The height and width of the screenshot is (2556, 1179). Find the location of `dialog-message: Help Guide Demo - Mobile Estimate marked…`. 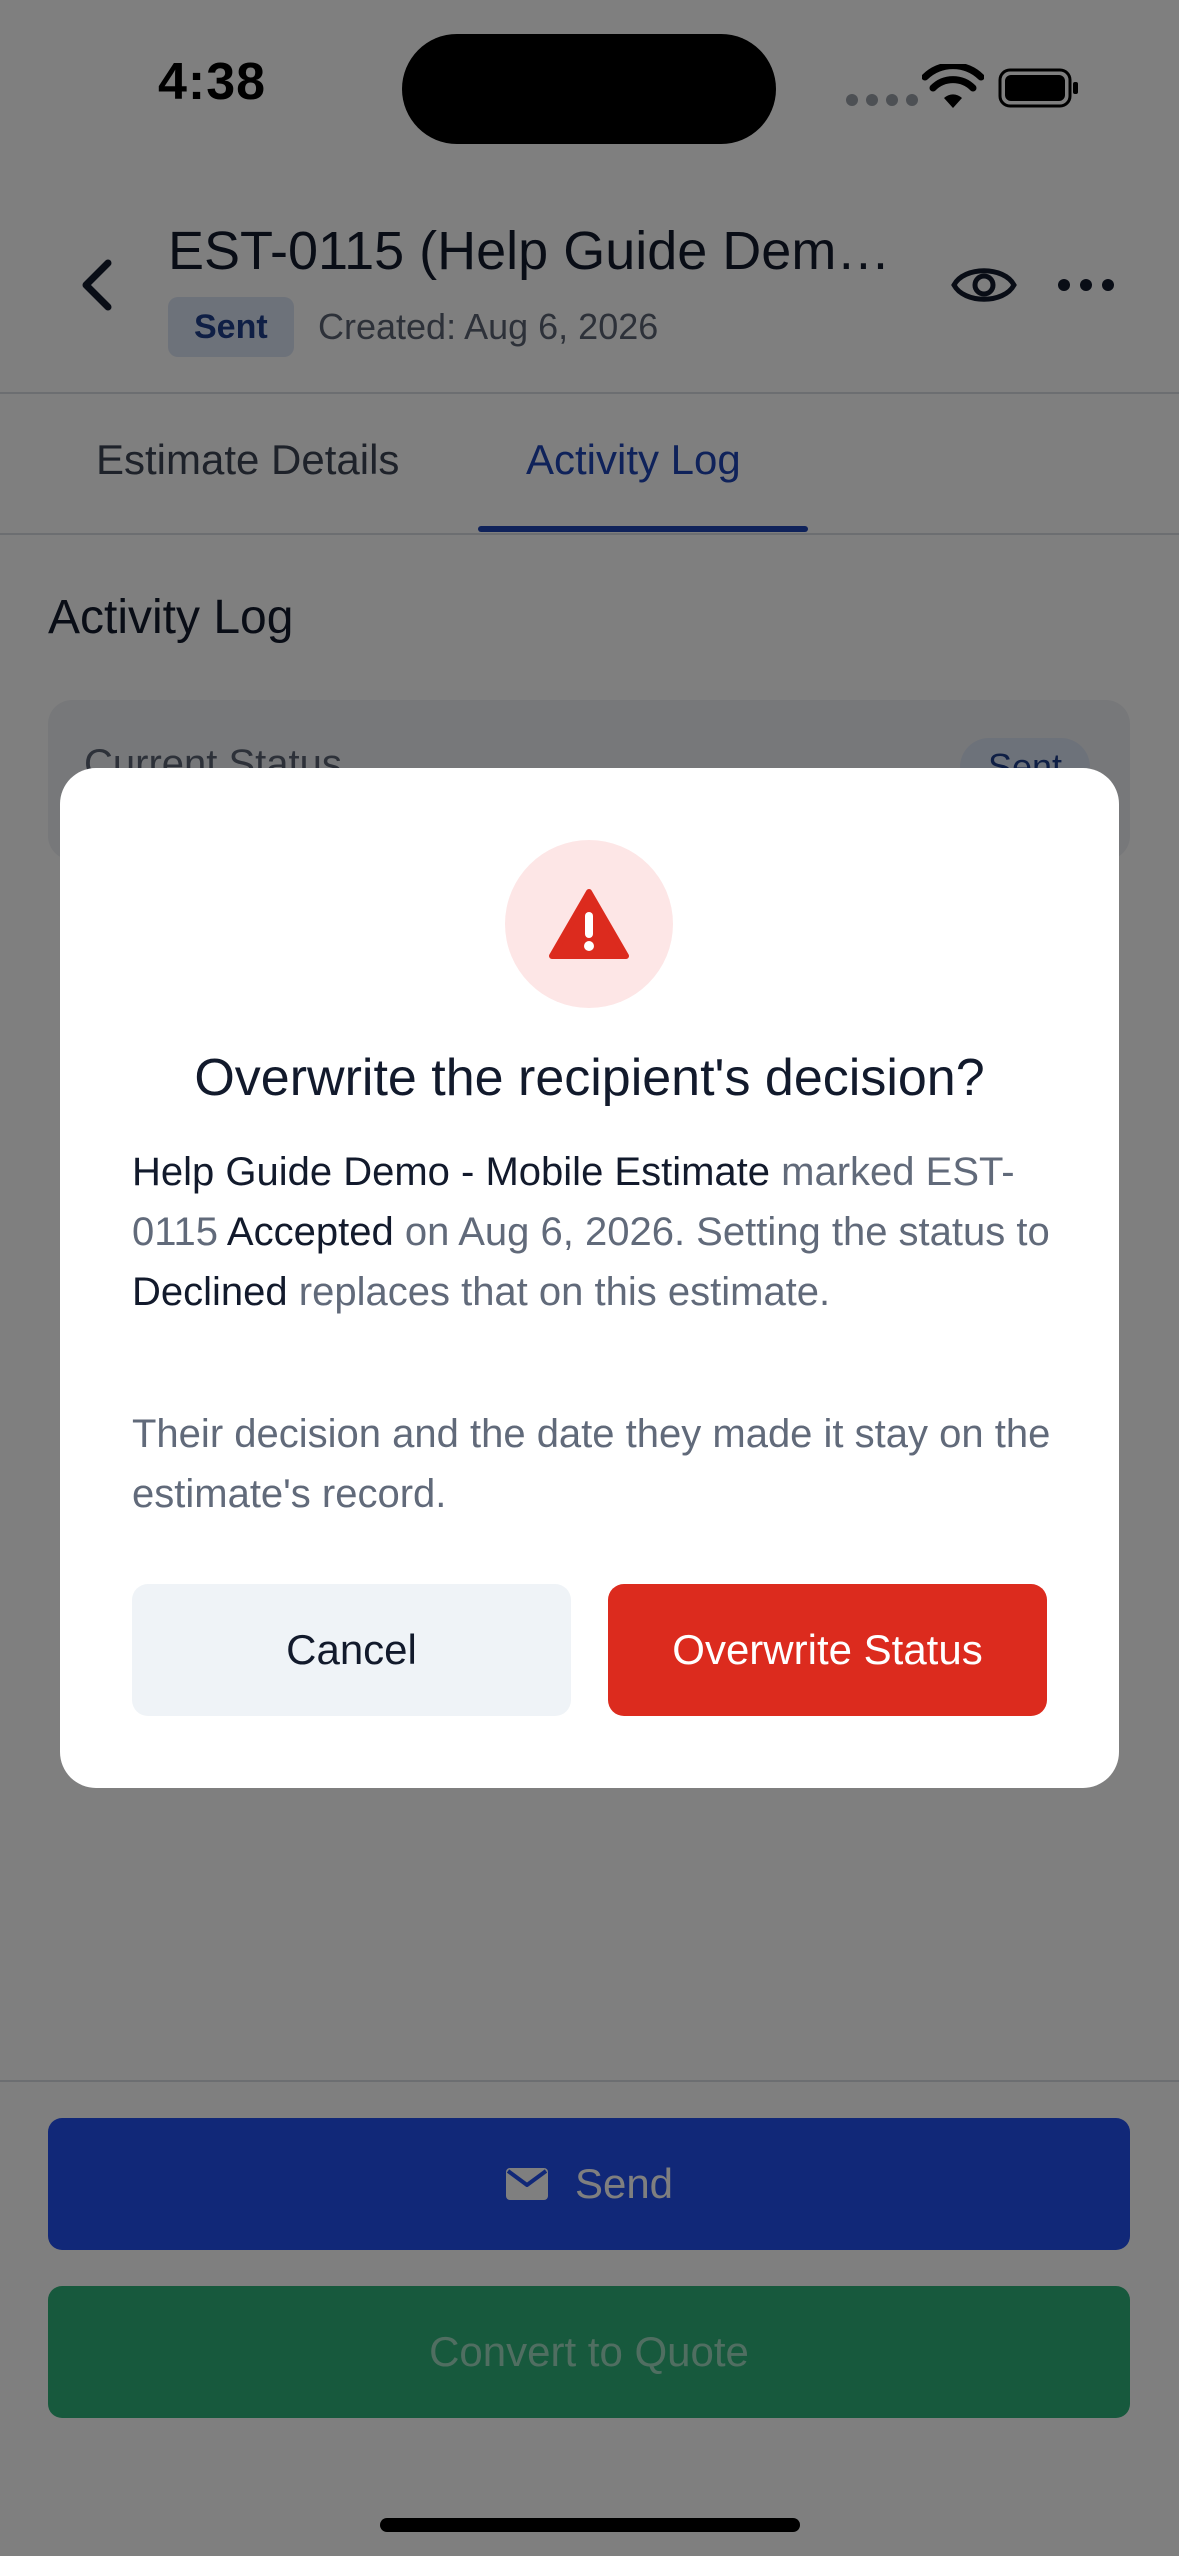

dialog-message: Help Guide Demo - Mobile Estimate marked… is located at coordinates (591, 1232).